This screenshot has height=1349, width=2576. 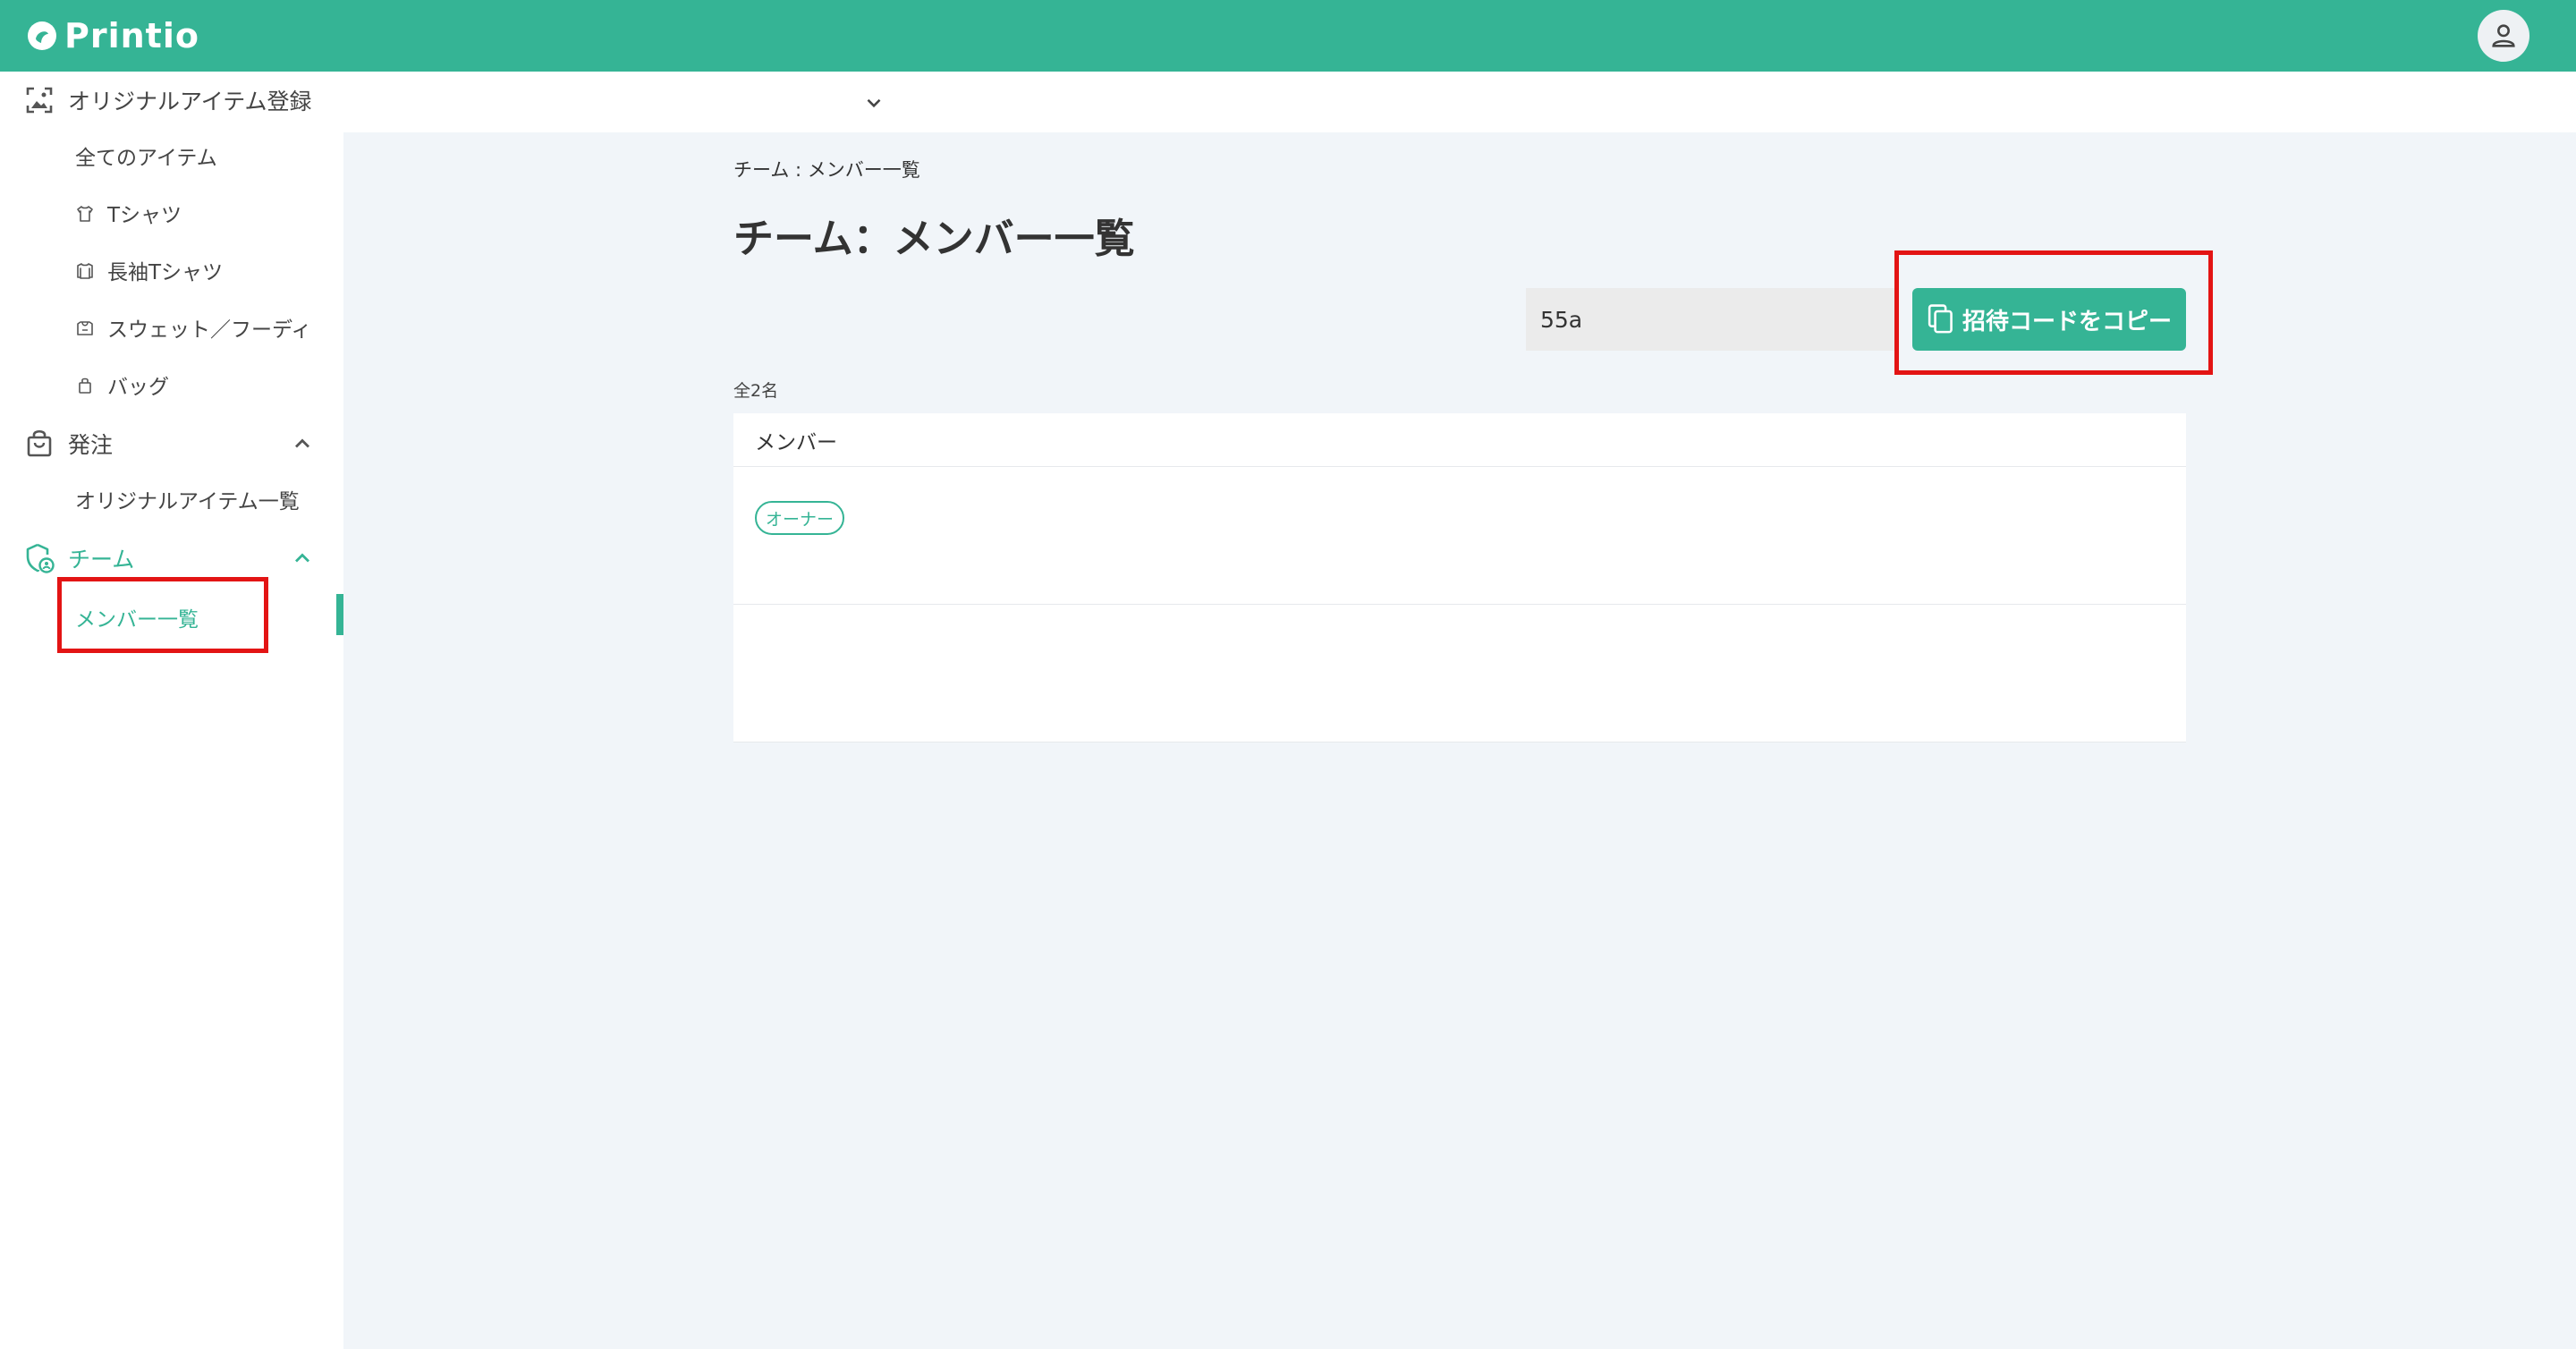 What do you see at coordinates (1710, 319) in the screenshot?
I see `invite-code-input` at bounding box center [1710, 319].